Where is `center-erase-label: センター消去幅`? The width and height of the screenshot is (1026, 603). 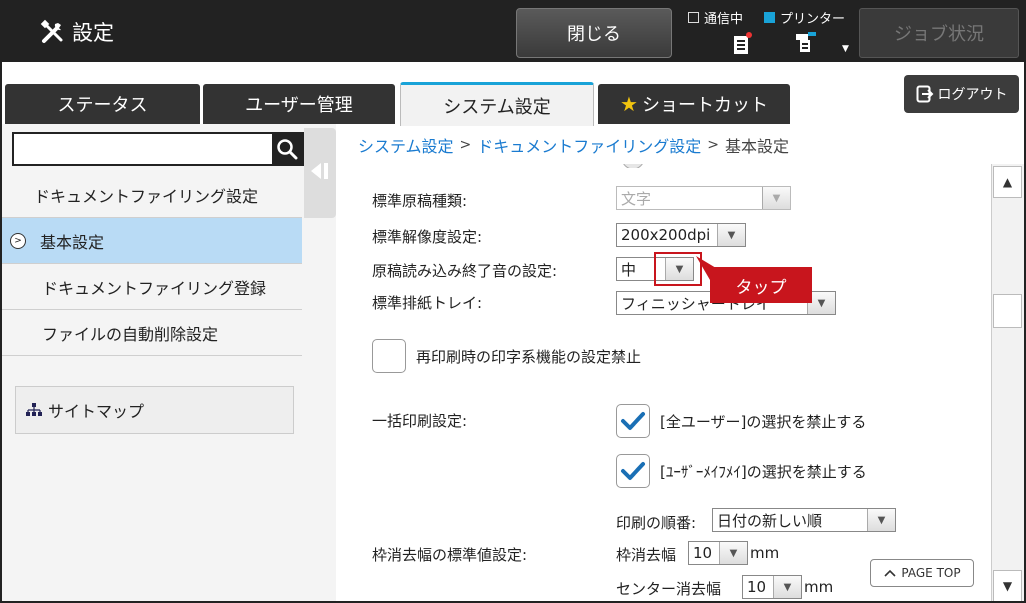
center-erase-label: センター消去幅 is located at coordinates (669, 589).